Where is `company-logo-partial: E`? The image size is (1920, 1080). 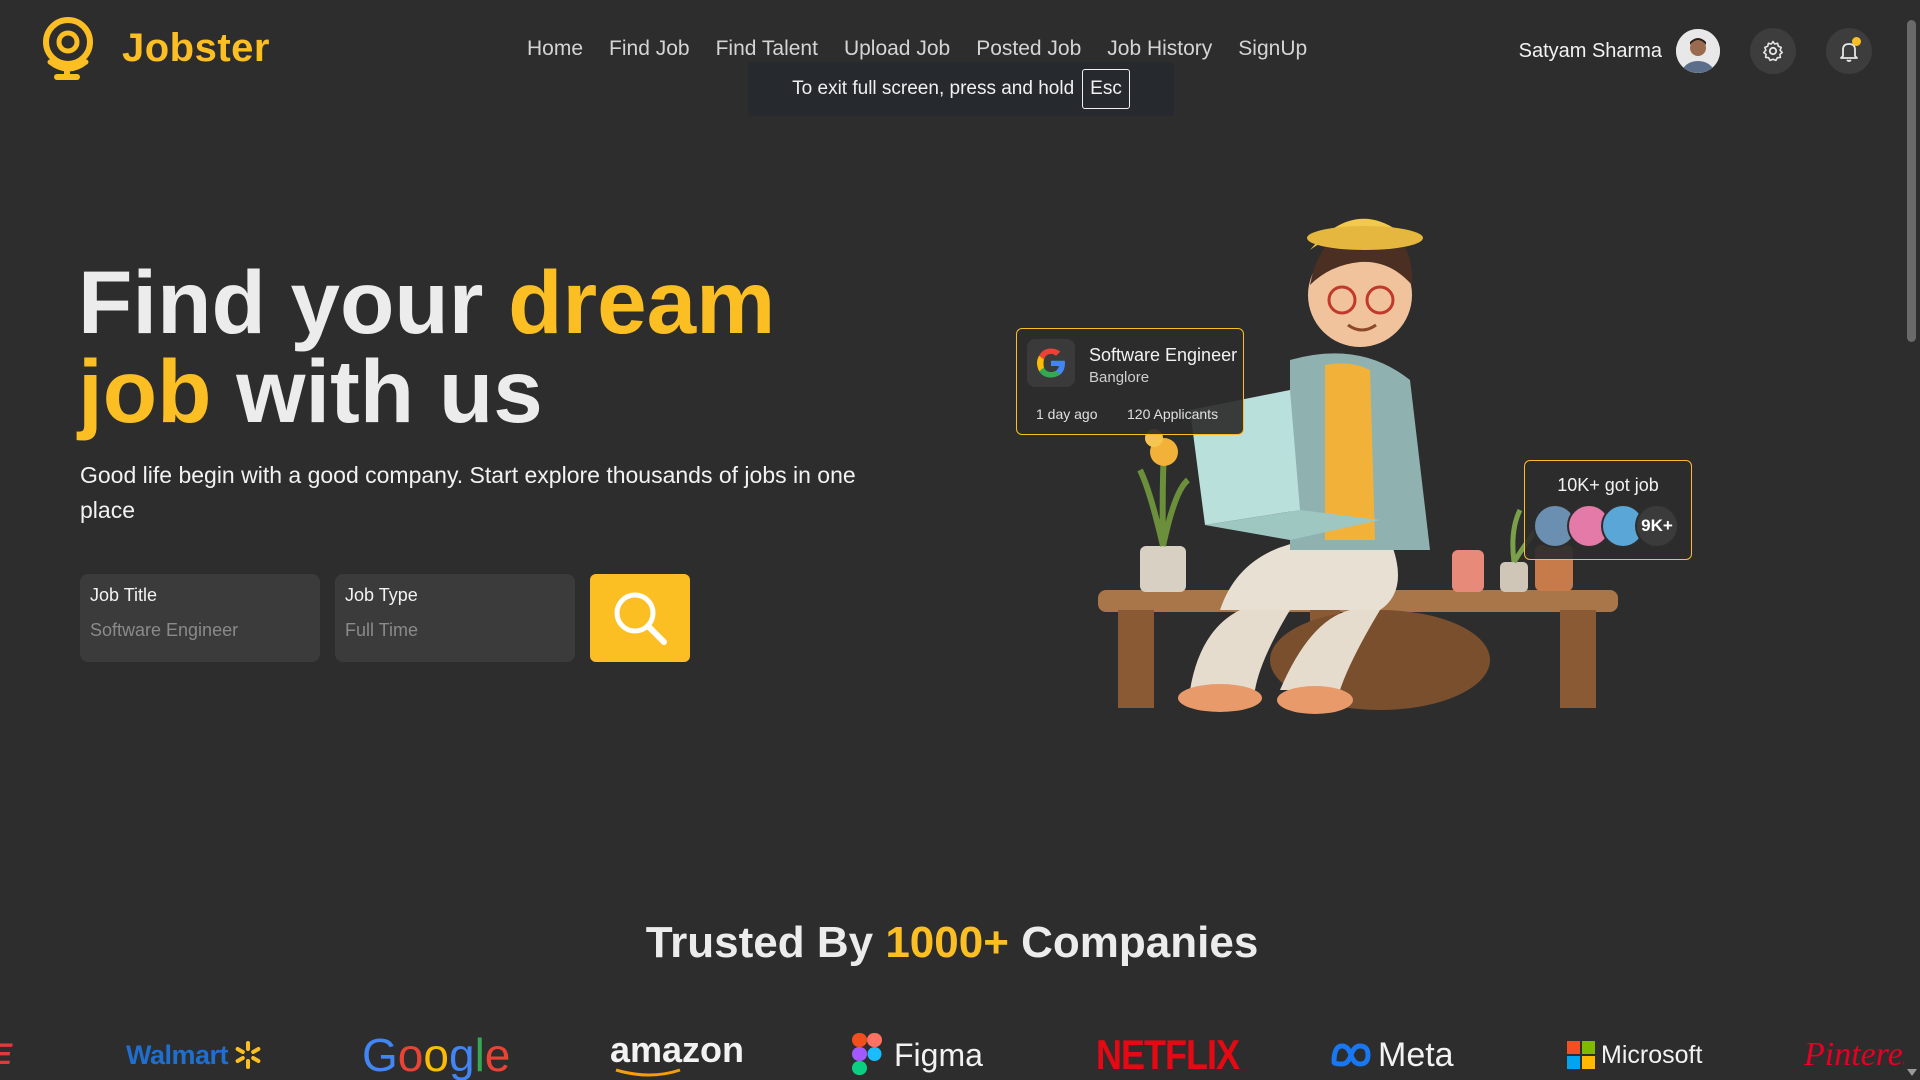 company-logo-partial: E is located at coordinates (6, 1055).